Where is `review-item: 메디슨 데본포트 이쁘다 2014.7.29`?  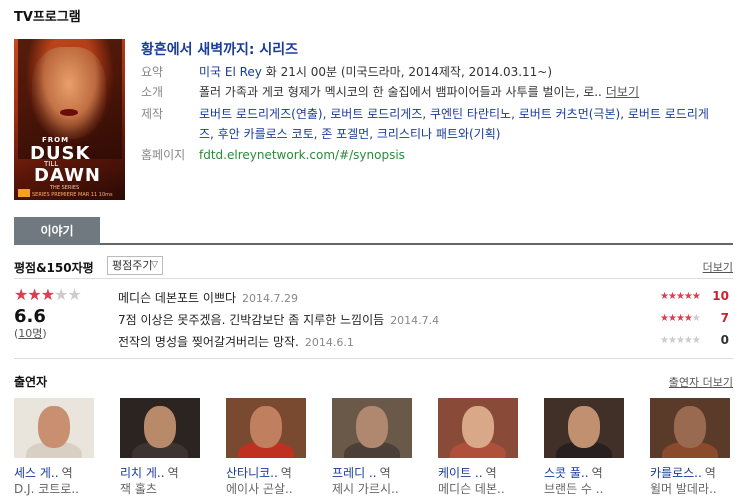 review-item: 메디슨 데본포트 이쁘다 2014.7.29 is located at coordinates (208, 297).